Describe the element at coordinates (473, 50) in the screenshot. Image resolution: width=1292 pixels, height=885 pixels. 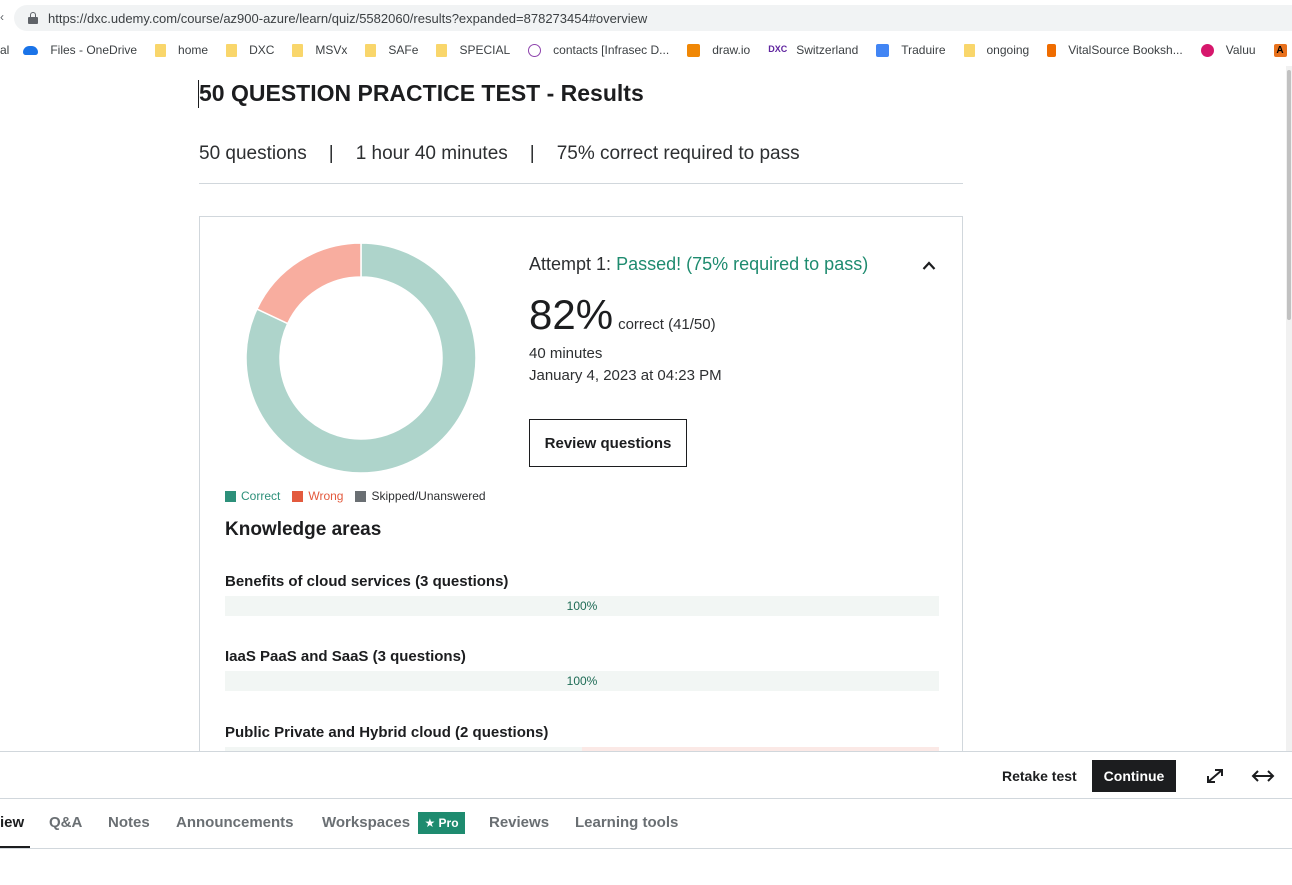
I see `bookmark-special: SPECIAL` at that location.